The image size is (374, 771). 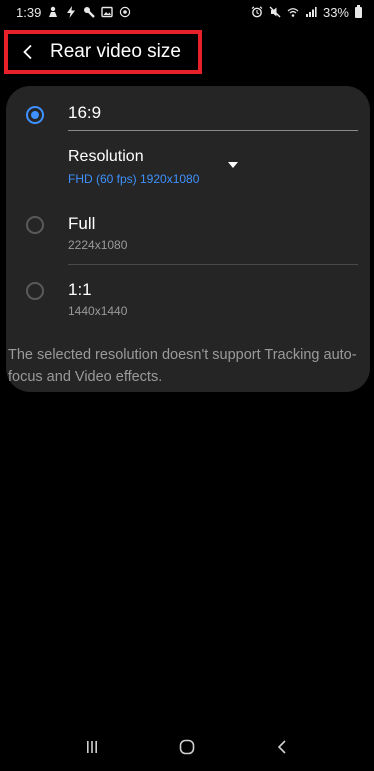 I want to click on option-16-9: 16:9, so click(x=188, y=110).